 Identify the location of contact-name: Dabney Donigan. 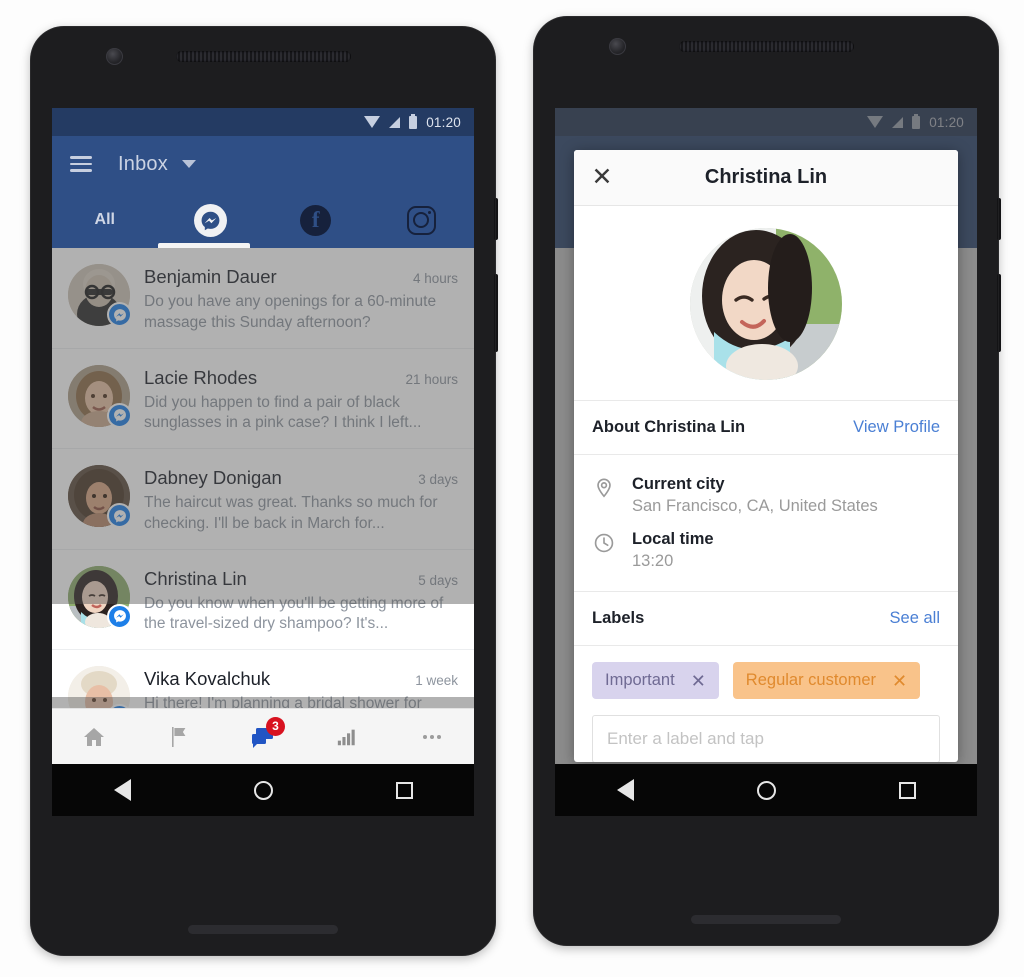
(213, 478).